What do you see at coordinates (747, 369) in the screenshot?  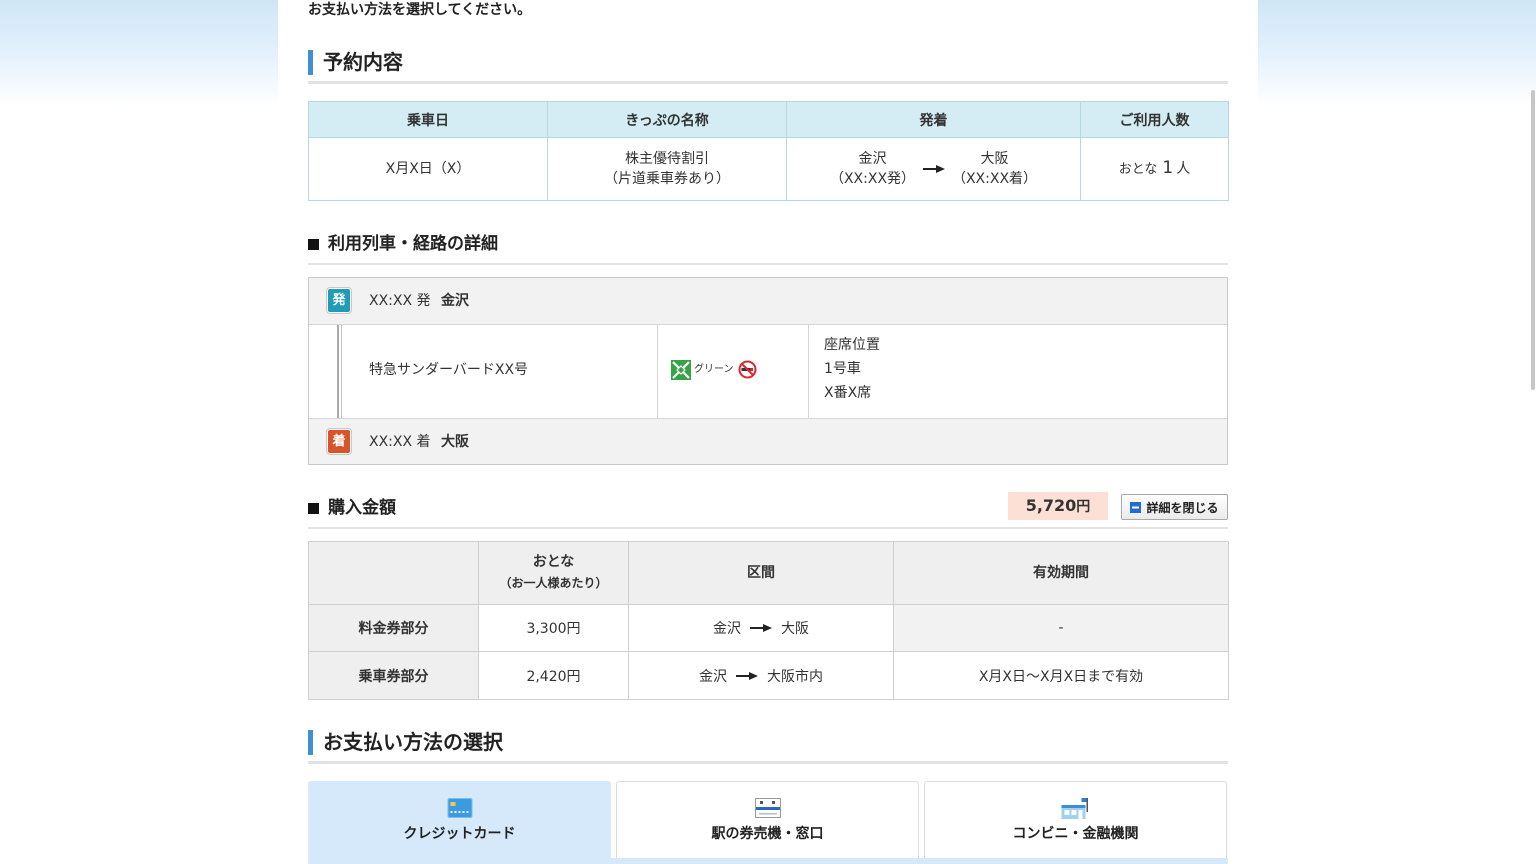 I see `no-smoking-icon` at bounding box center [747, 369].